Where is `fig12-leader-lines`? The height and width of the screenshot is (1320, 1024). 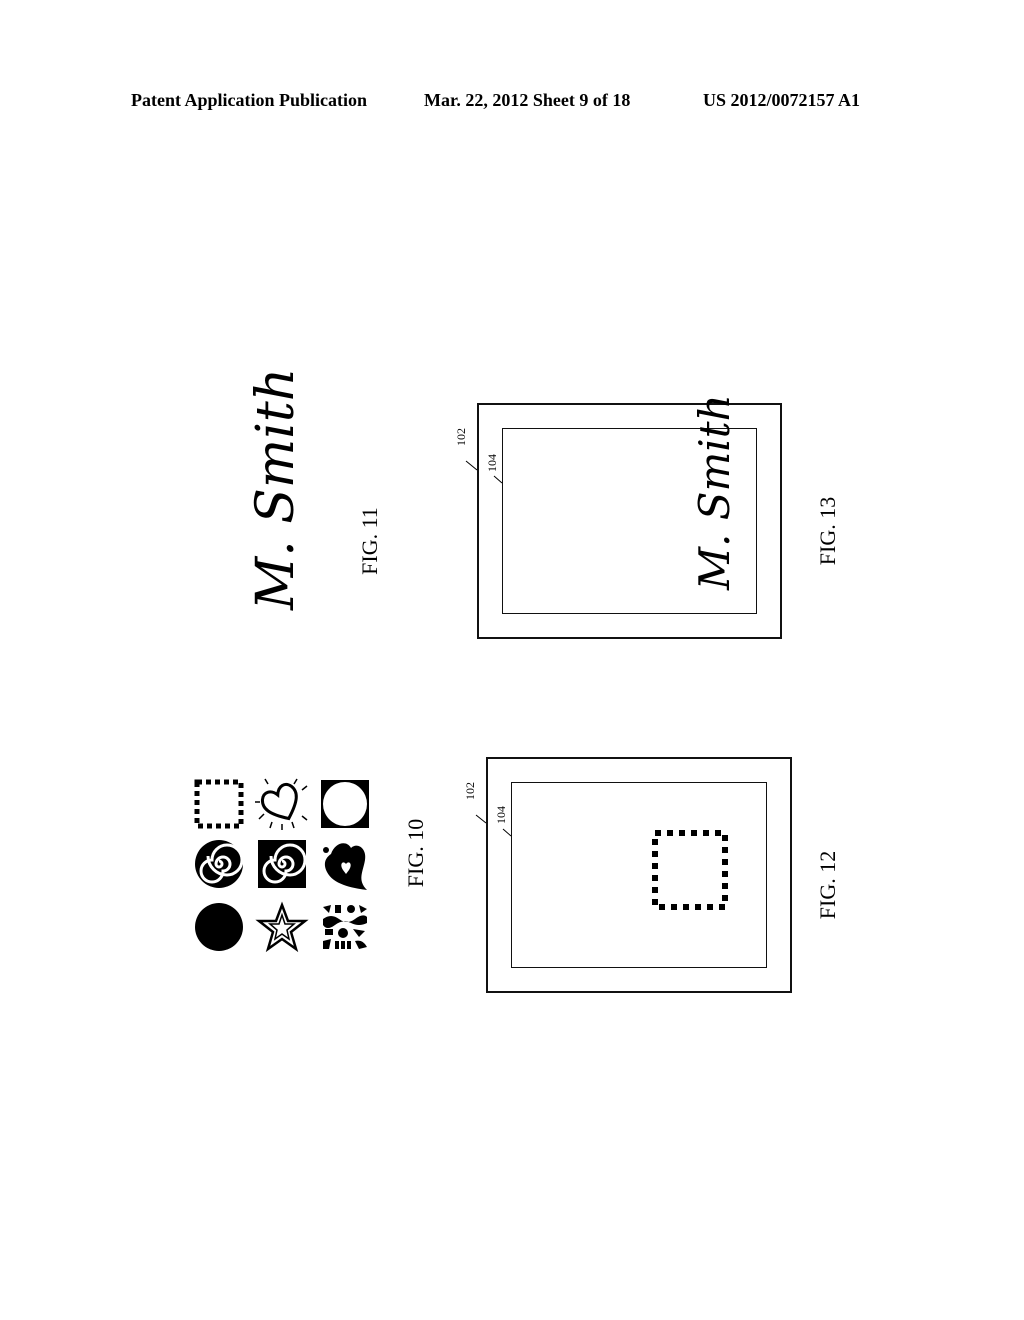
fig12-leader-lines is located at coordinates (493, 825).